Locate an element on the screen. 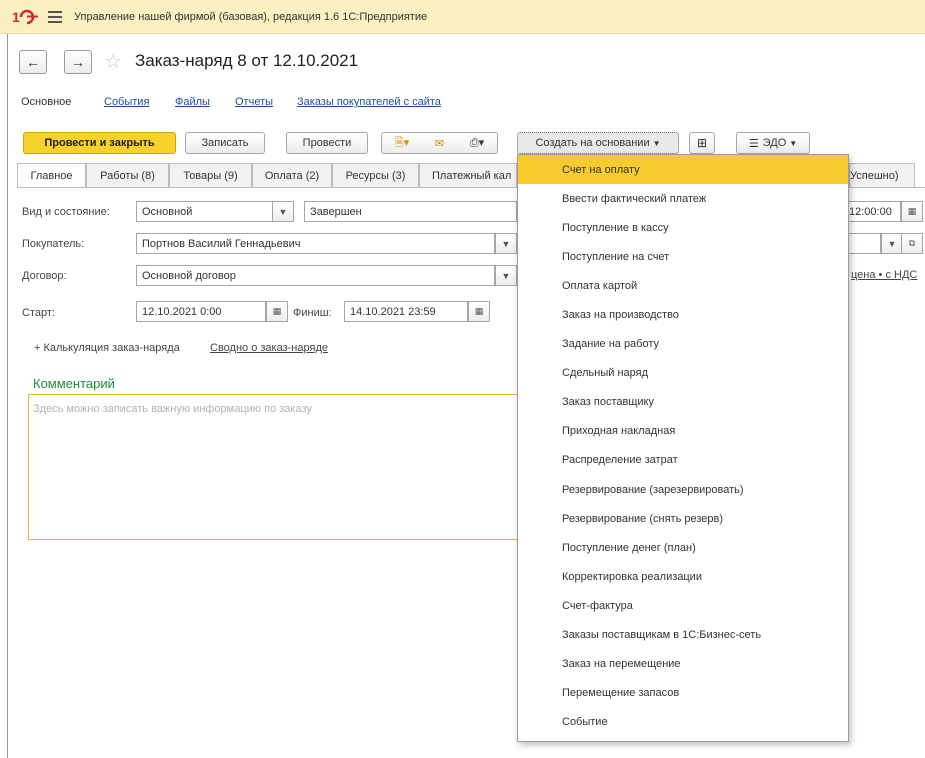 This screenshot has height=758, width=925. edo-icon: ☰ is located at coordinates (753, 143).